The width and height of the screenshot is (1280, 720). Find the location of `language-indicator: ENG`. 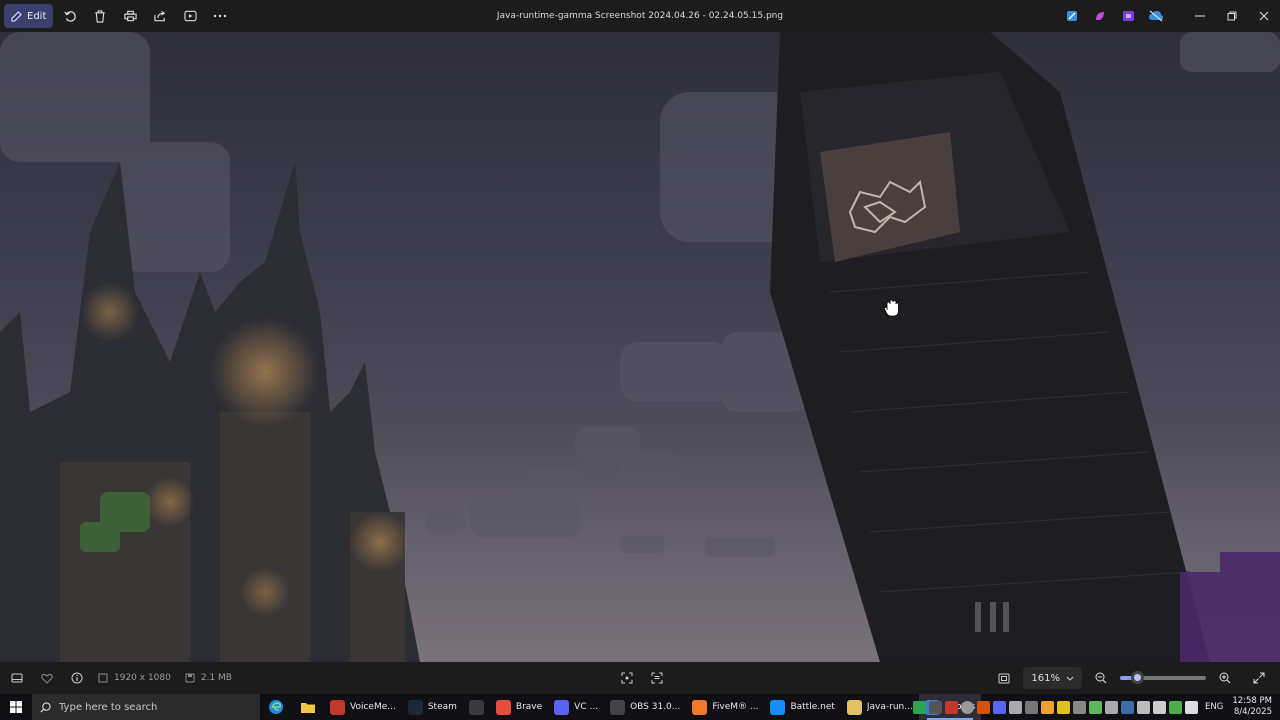

language-indicator: ENG is located at coordinates (1214, 707).